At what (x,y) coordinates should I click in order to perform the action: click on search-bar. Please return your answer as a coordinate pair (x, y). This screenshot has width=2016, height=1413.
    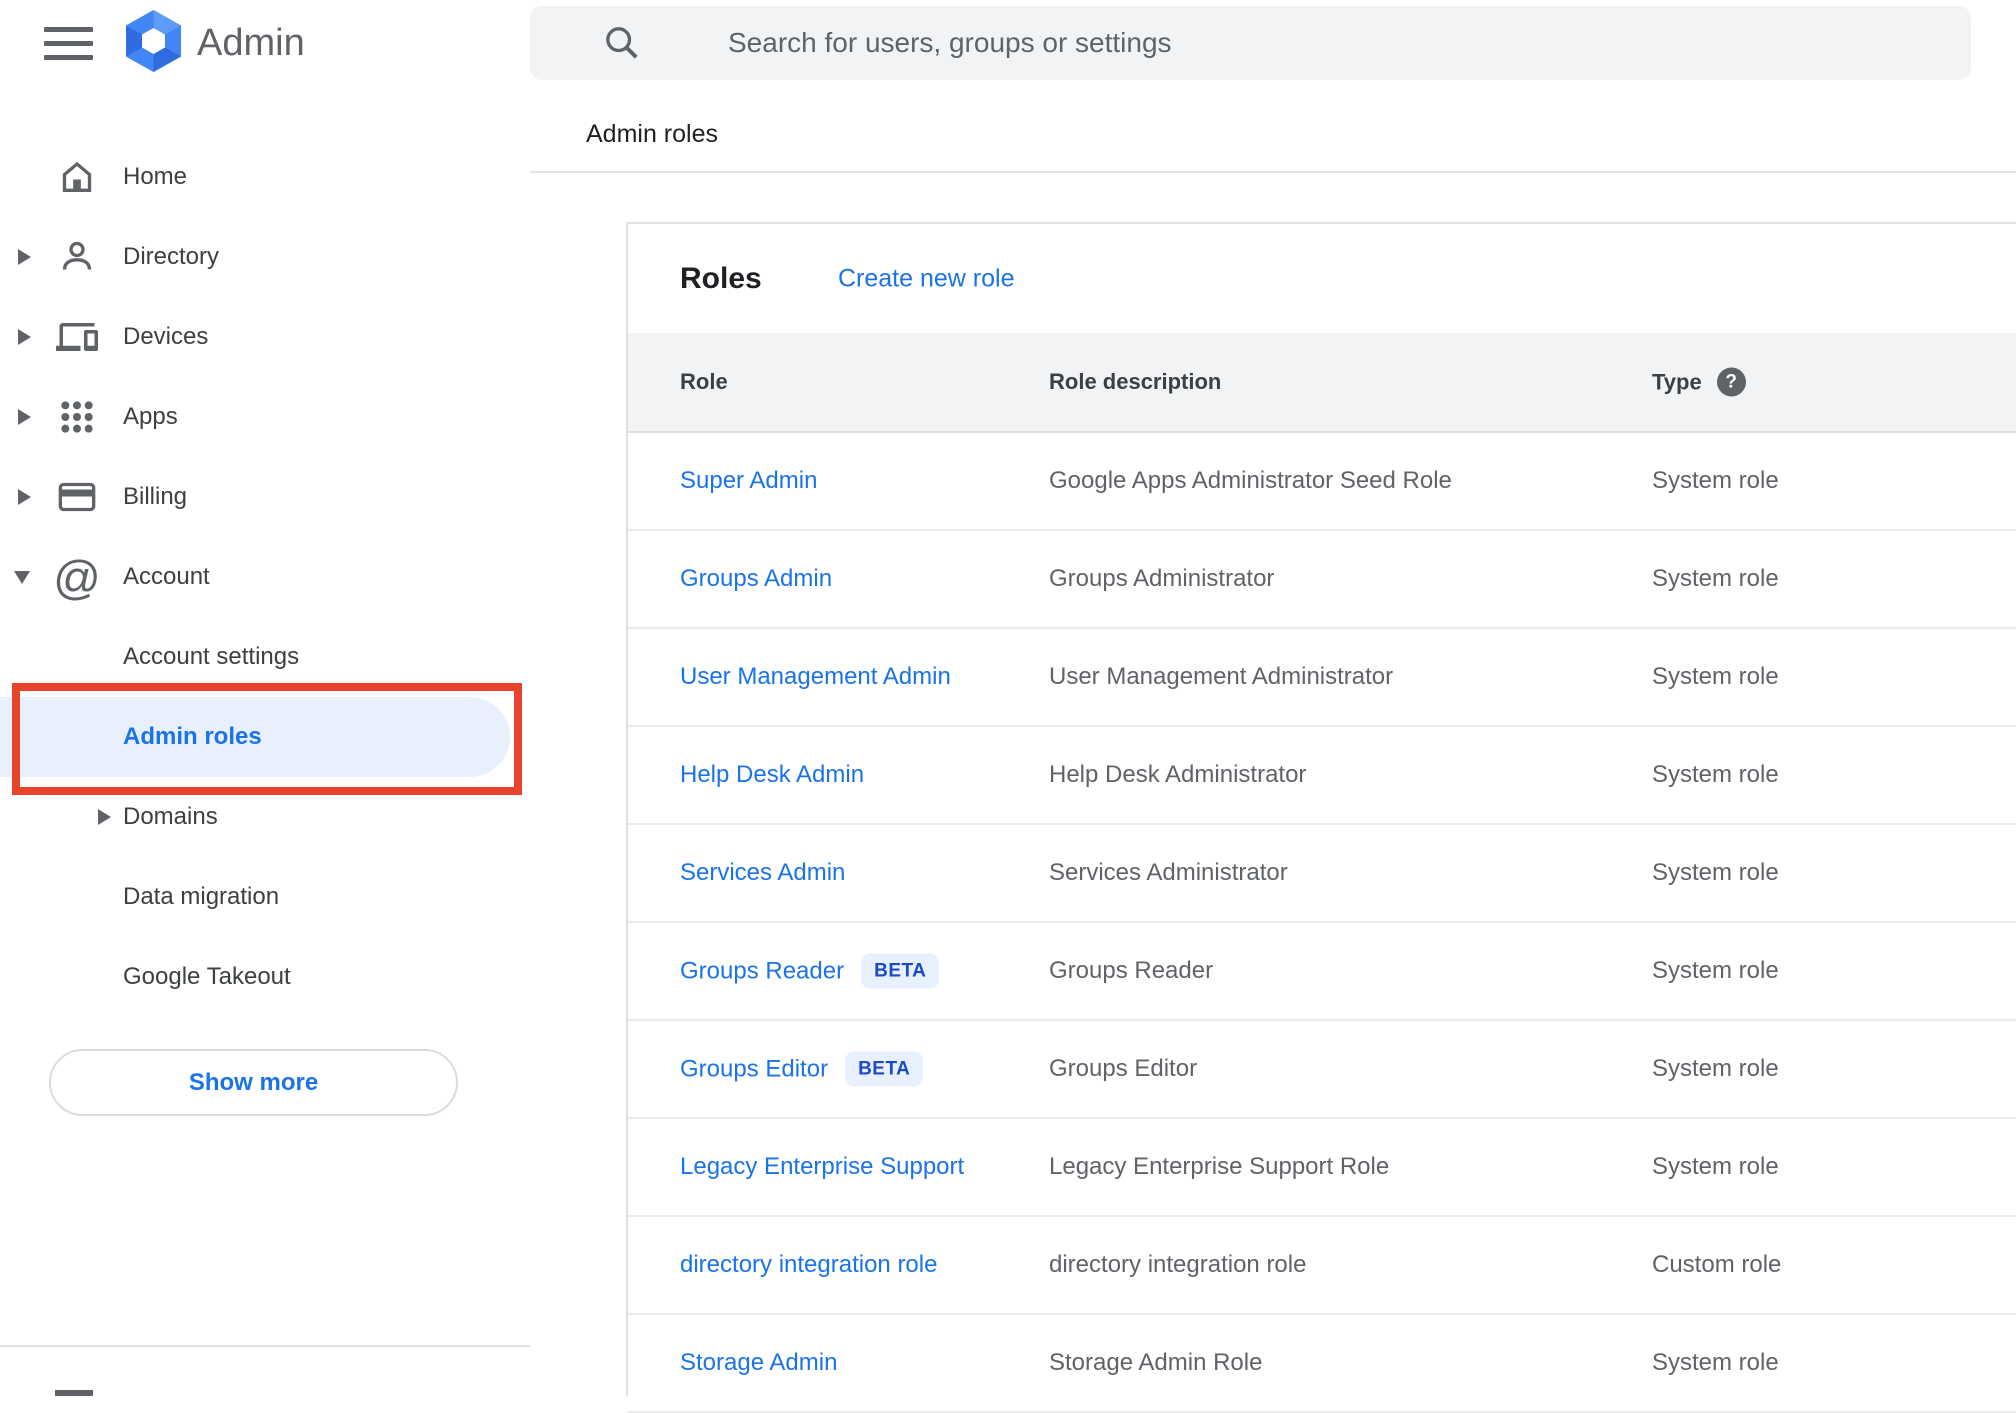
    Looking at the image, I should click on (1250, 43).